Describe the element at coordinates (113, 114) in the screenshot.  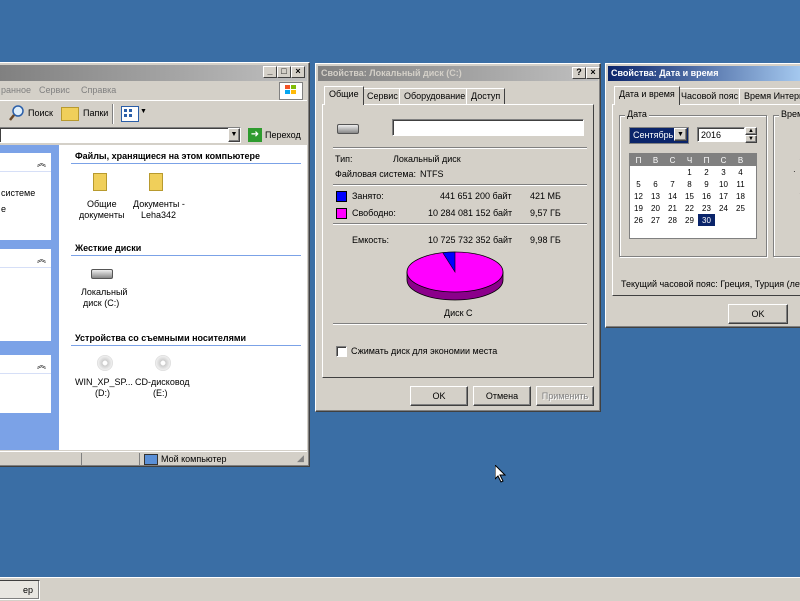
I see `toolbar-divider` at that location.